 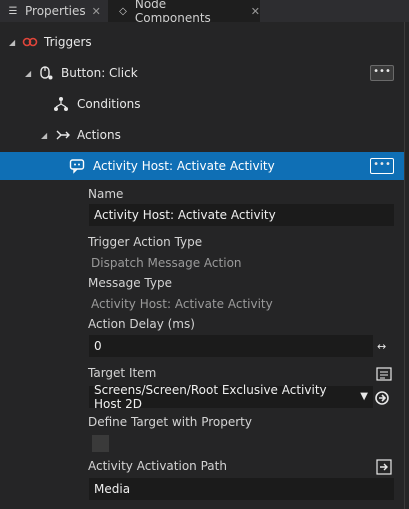 I want to click on tree-item-actions: ◢ Actions, so click(x=202, y=135).